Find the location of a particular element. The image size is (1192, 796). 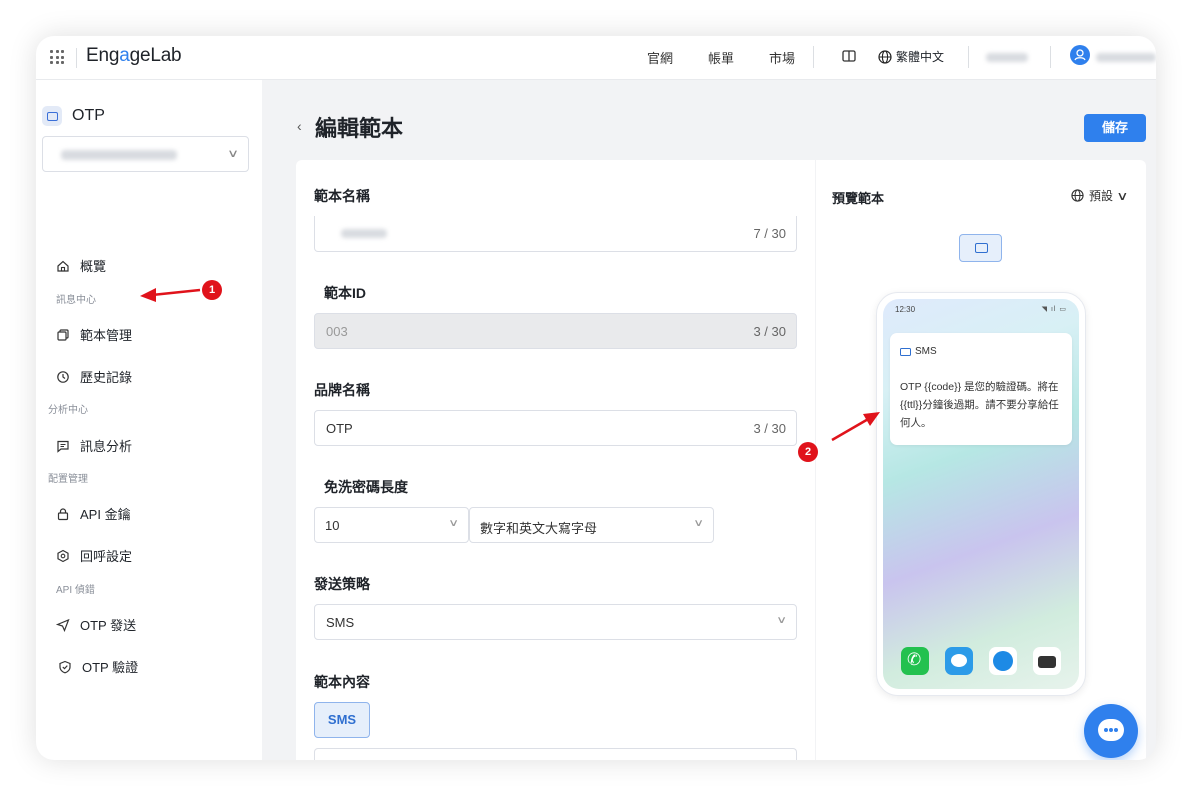

annotation-badge-2: 2 is located at coordinates (808, 452).